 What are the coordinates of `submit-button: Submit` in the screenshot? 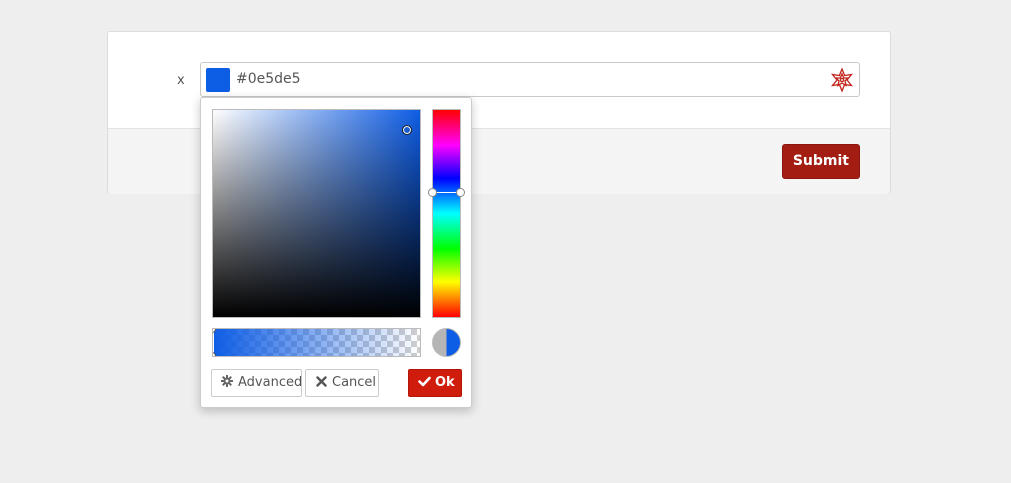 It's located at (820, 161).